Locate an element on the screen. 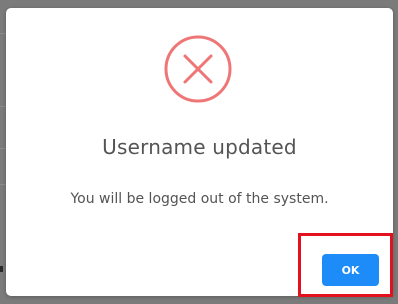 The height and width of the screenshot is (304, 398). error-x-circle-icon is located at coordinates (198, 69).